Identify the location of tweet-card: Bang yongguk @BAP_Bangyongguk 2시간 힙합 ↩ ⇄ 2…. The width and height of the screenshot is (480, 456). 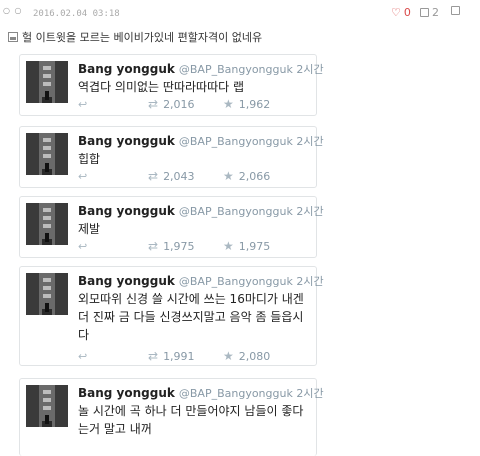
(171, 157).